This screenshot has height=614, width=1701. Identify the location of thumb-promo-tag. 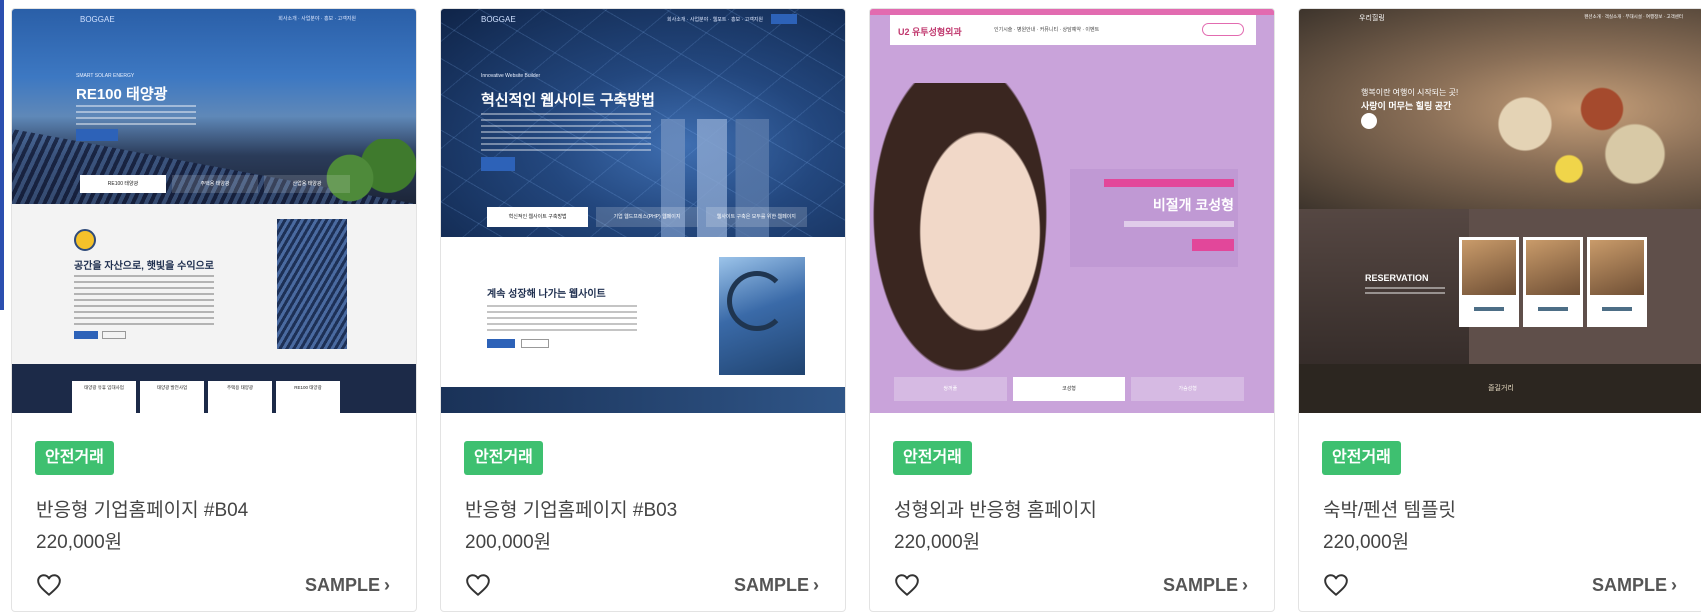
(1169, 183).